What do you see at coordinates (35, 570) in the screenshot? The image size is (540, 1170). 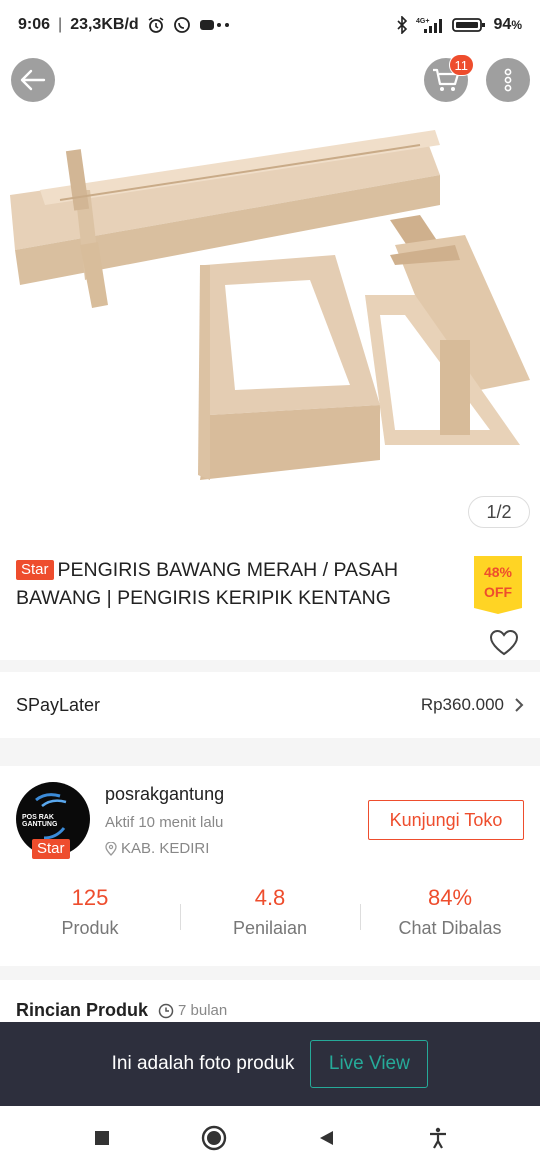 I see `star-badge: Star` at bounding box center [35, 570].